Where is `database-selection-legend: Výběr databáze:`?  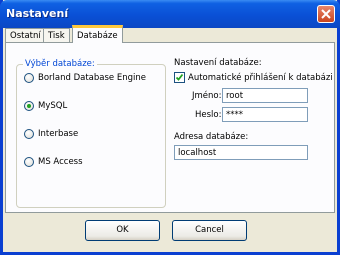 database-selection-legend: Výběr databáze: is located at coordinates (60, 64).